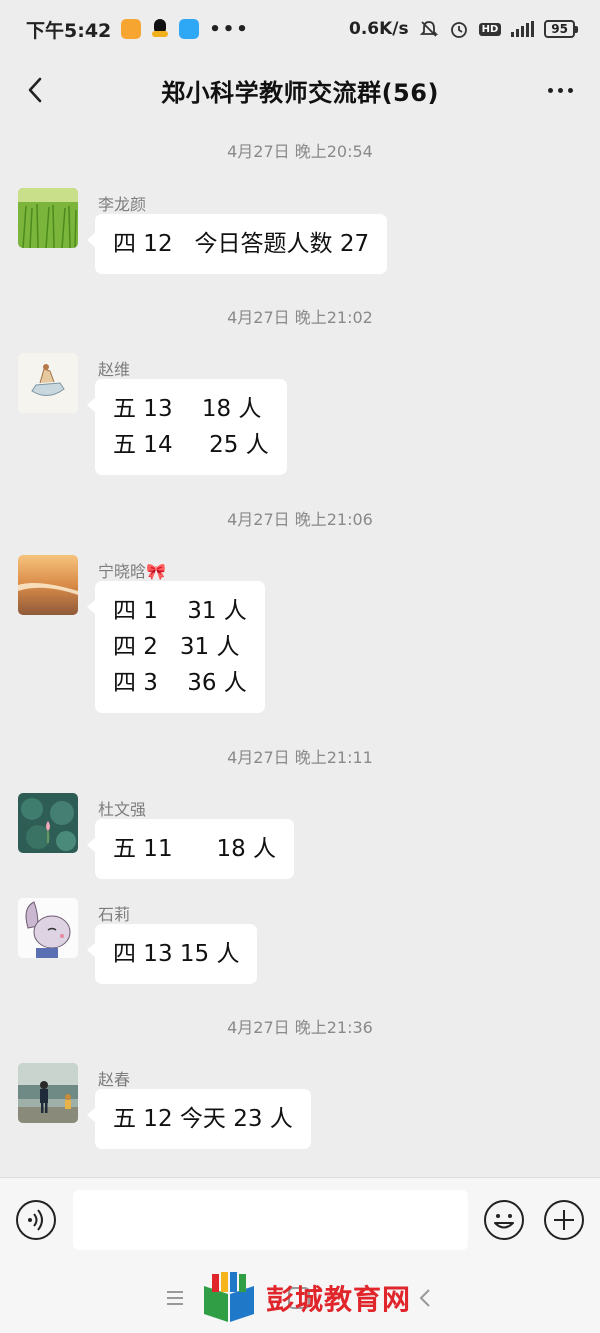 The image size is (600, 1333). What do you see at coordinates (379, 29) in the screenshot?
I see `network-speed: 0.6K/s` at bounding box center [379, 29].